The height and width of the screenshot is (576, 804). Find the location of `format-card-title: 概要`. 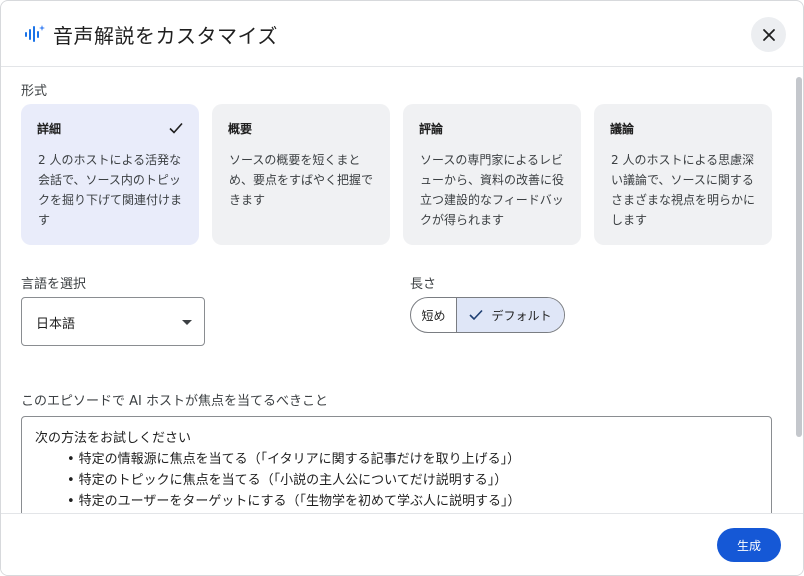

format-card-title: 概要 is located at coordinates (240, 129).